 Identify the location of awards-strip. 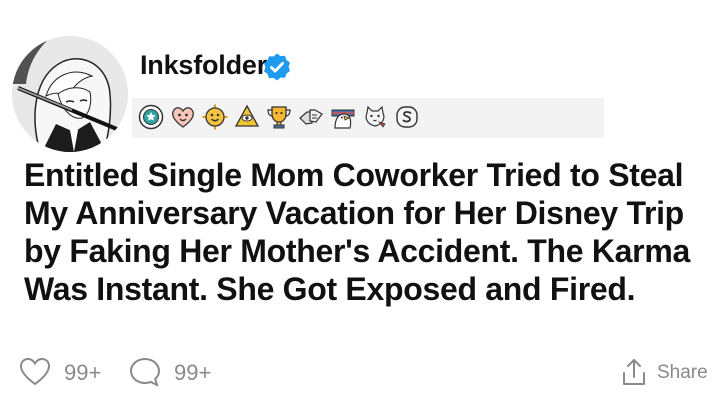
(368, 118).